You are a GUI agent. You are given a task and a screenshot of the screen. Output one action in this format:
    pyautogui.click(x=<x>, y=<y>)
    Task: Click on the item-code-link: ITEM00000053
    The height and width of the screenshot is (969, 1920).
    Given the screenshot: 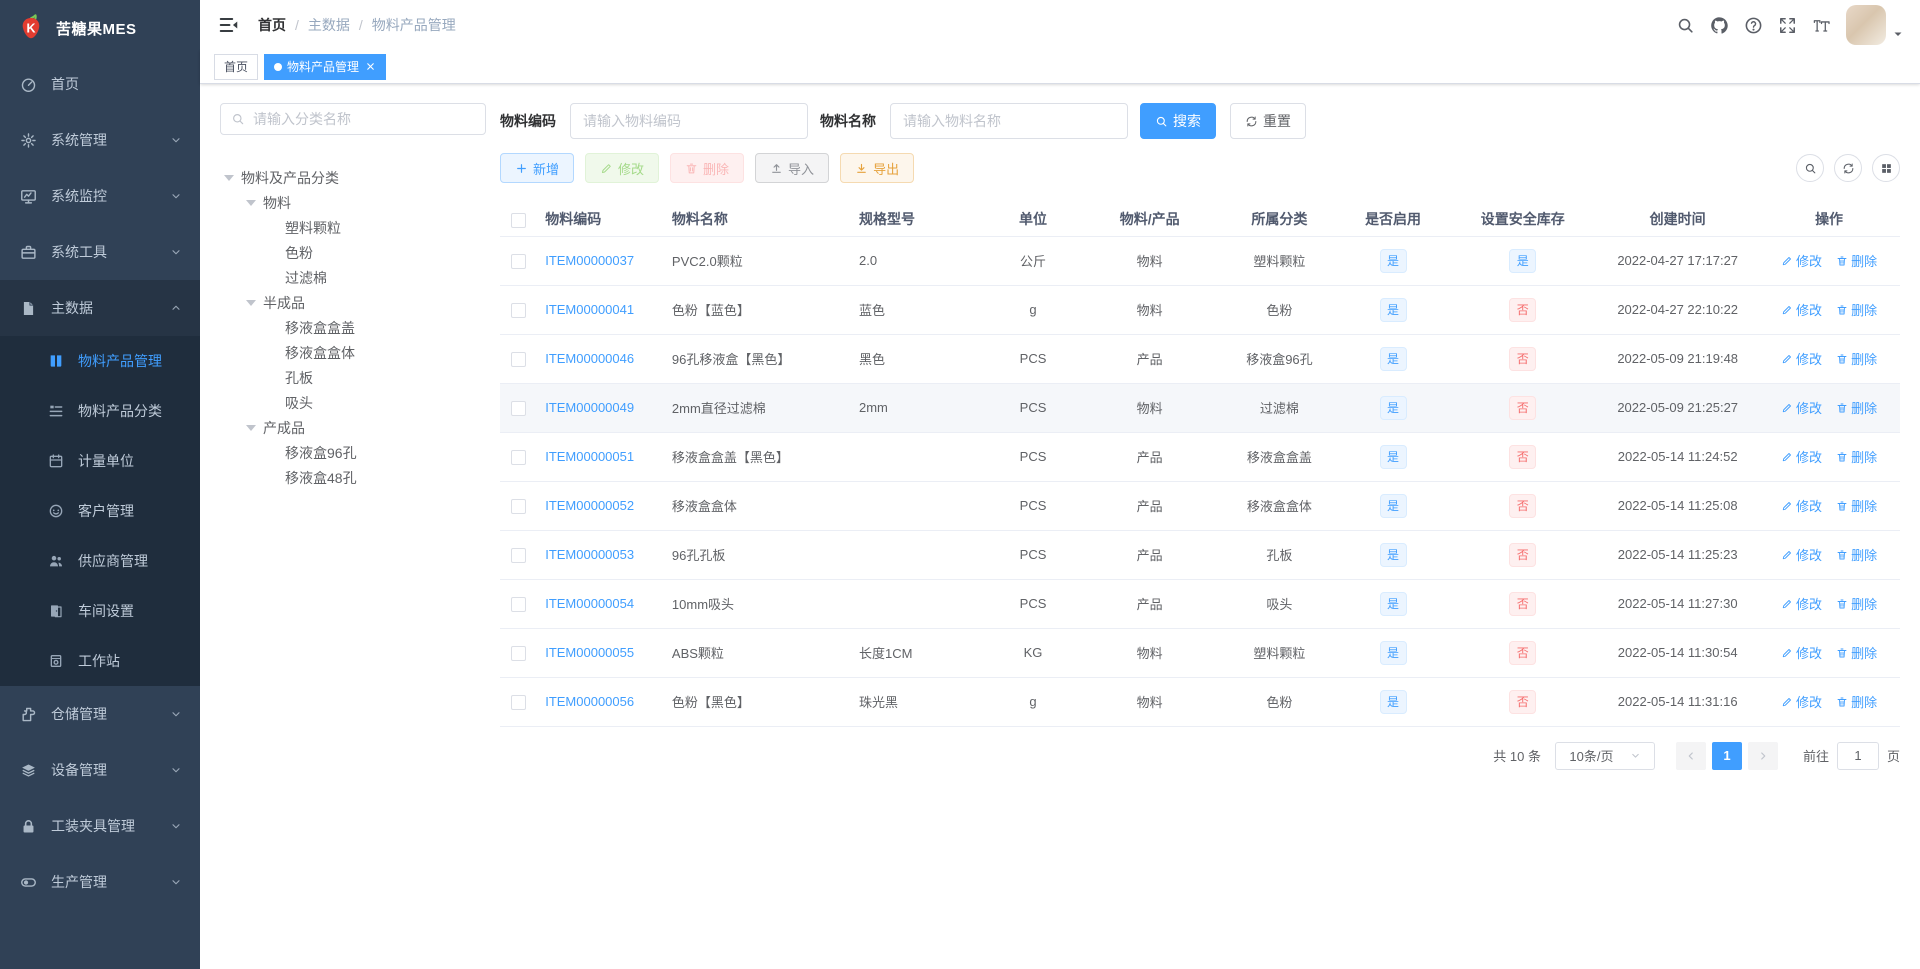 What is the action you would take?
    pyautogui.click(x=589, y=554)
    